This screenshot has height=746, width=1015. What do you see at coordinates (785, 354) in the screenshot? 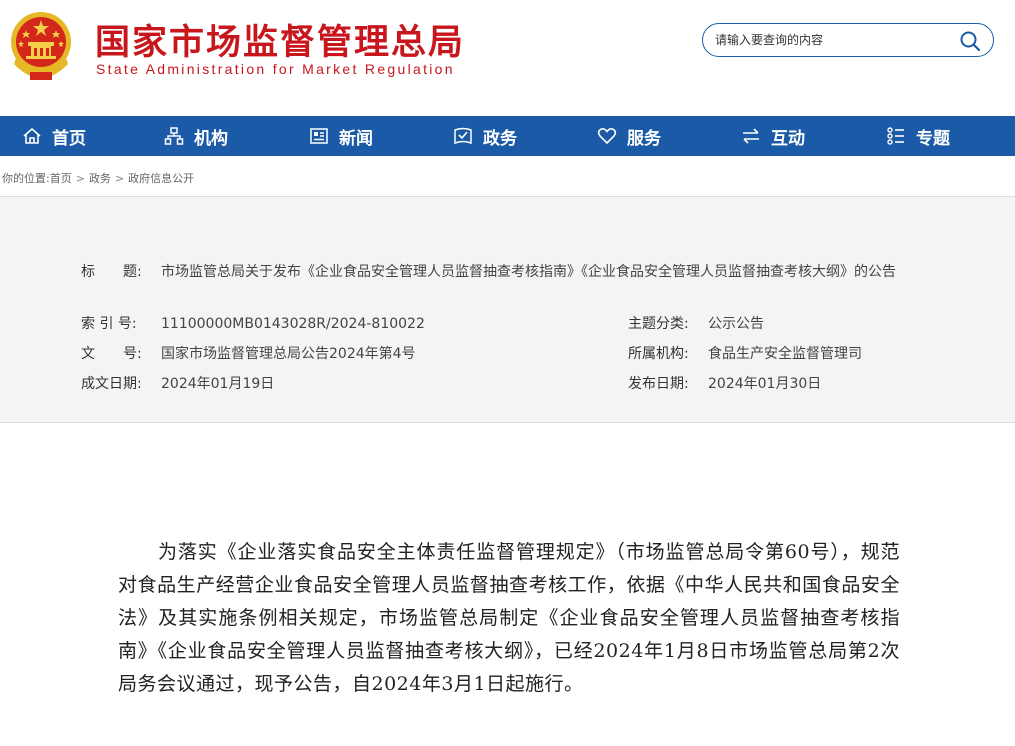
I see `agency-value: 食品生产安全监督管理司` at bounding box center [785, 354].